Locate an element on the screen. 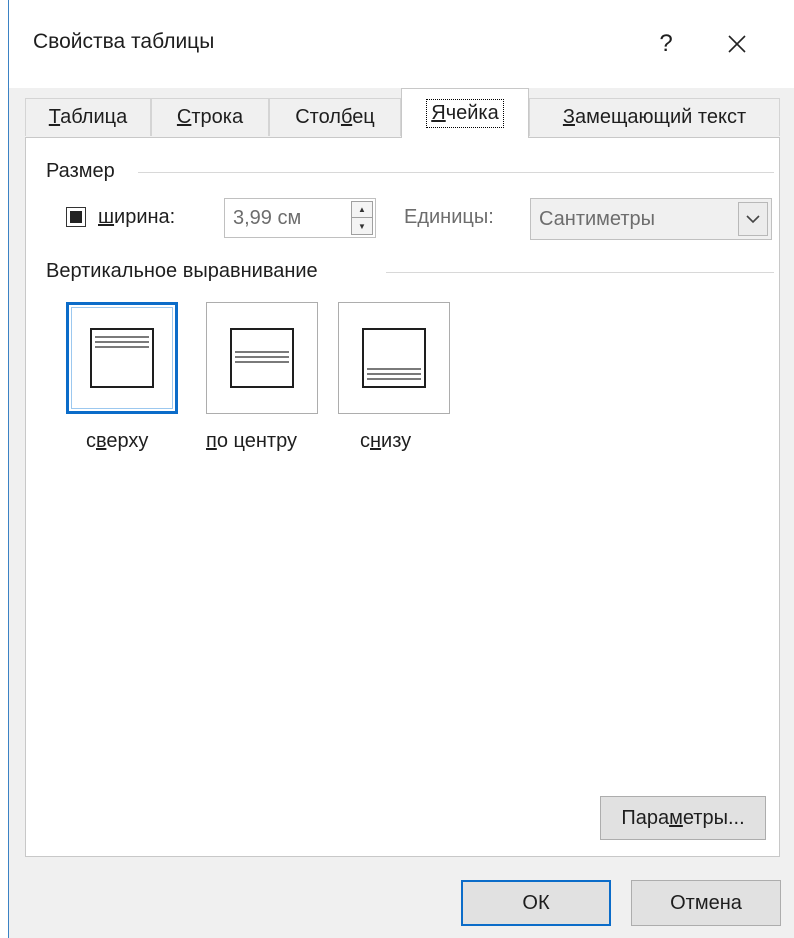 The width and height of the screenshot is (794, 938). width-checkbox is located at coordinates (76, 217).